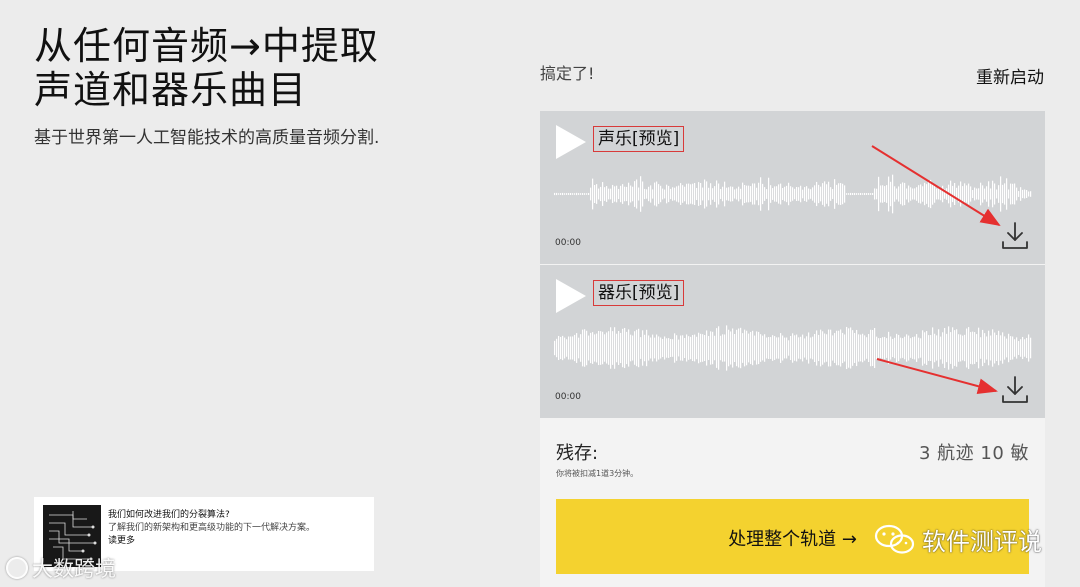 This screenshot has height=587, width=1080. Describe the element at coordinates (982, 542) in the screenshot. I see `watermark-right-text: 软件测评说` at that location.